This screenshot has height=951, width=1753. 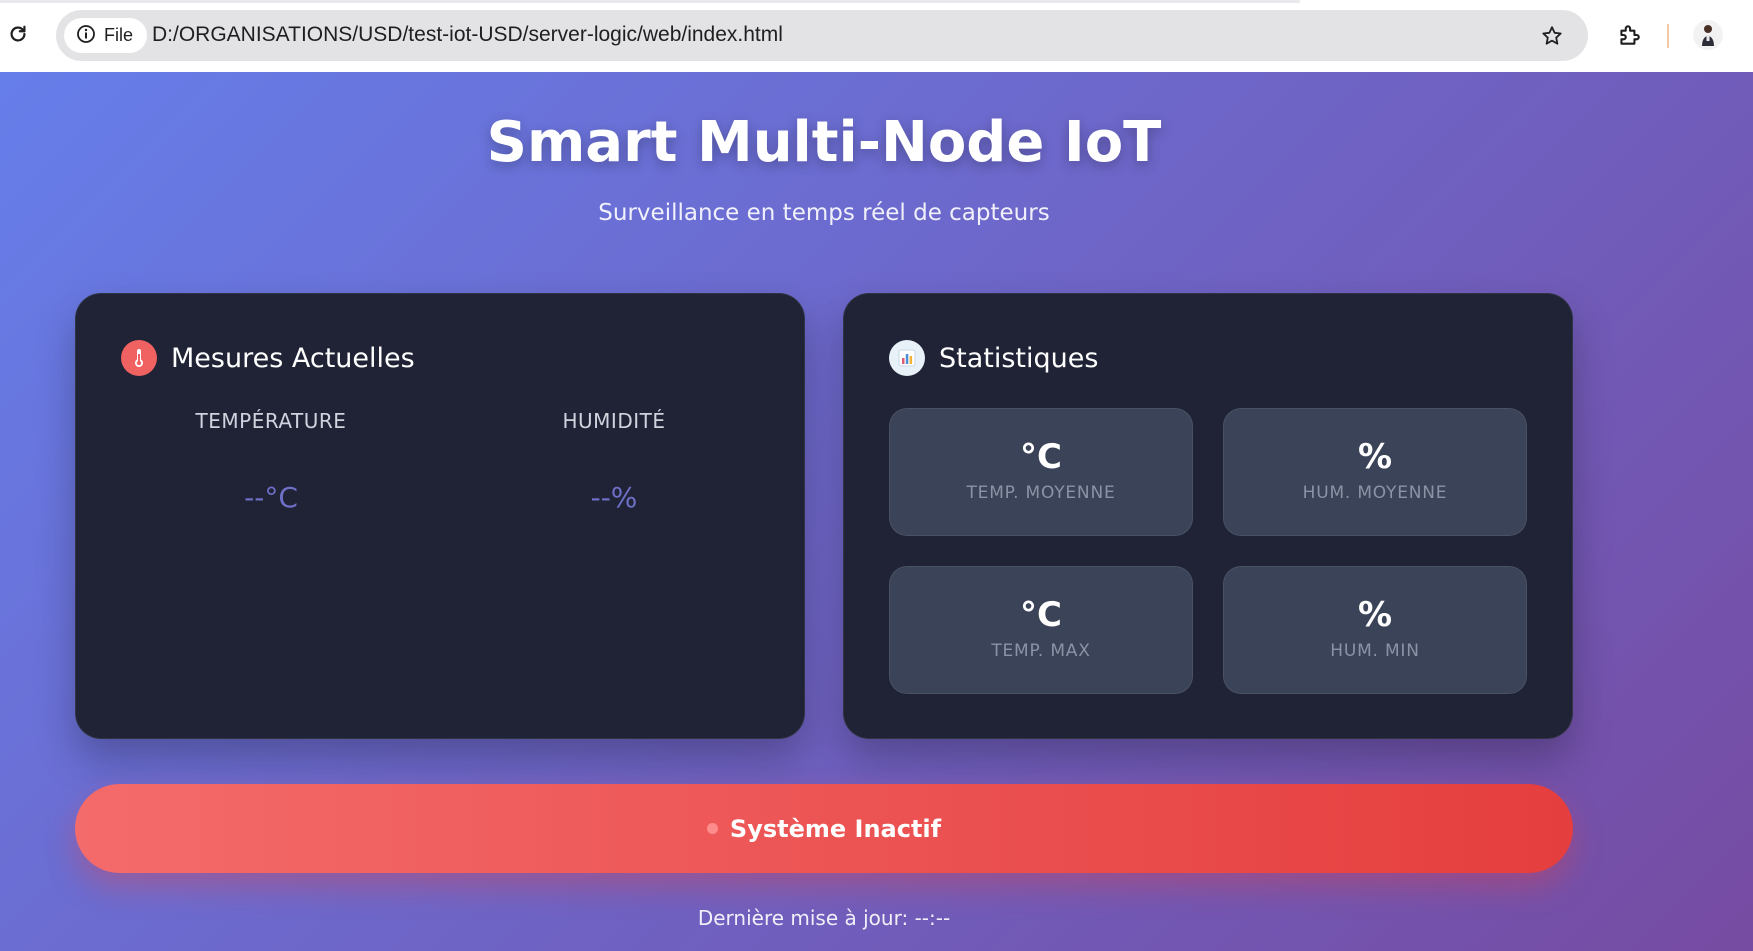 I want to click on extensions-icon, so click(x=1629, y=35).